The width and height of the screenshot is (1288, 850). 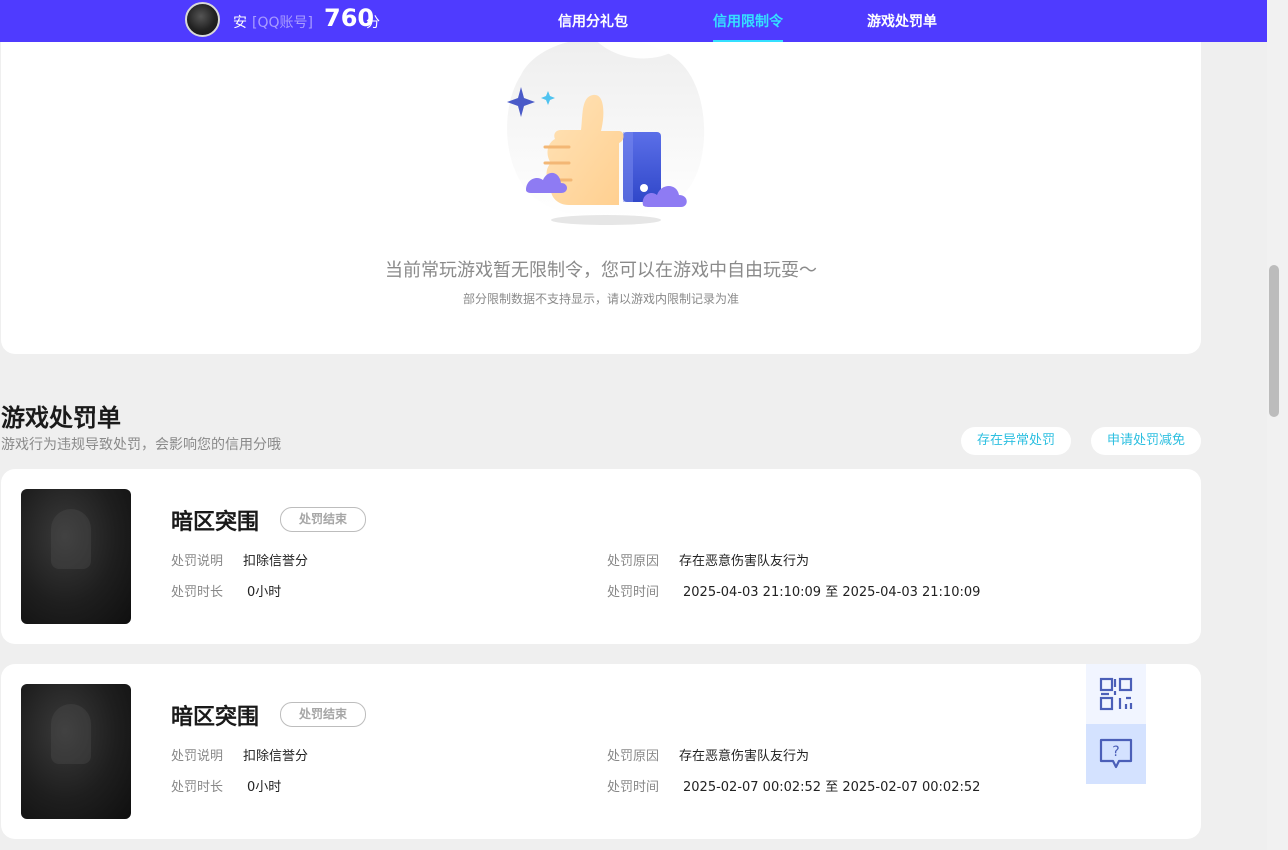 I want to click on qr-code-button, so click(x=1116, y=694).